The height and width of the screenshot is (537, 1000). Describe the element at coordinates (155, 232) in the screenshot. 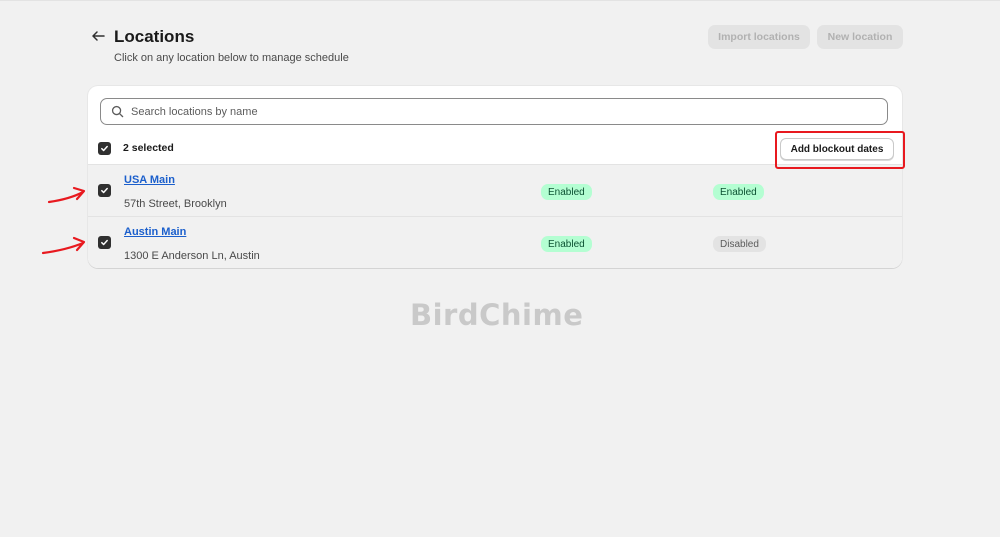

I see `location-name-link: Austin Main` at that location.